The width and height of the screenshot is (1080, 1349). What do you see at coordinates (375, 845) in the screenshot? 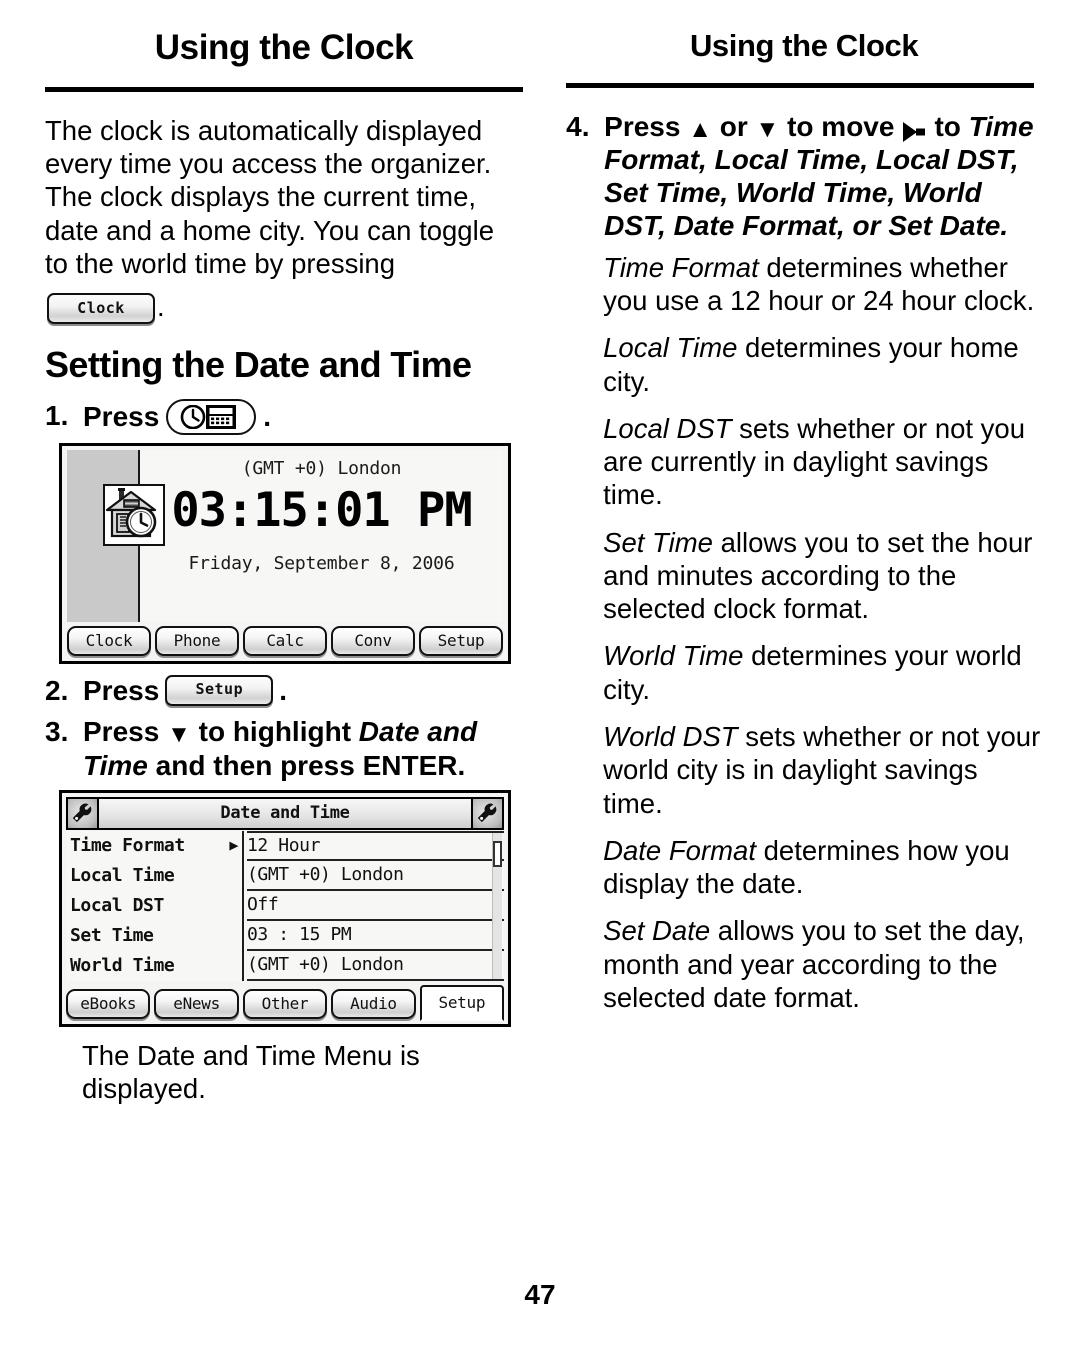
I see `menu-row-value-time-format: 12 Hour` at bounding box center [375, 845].